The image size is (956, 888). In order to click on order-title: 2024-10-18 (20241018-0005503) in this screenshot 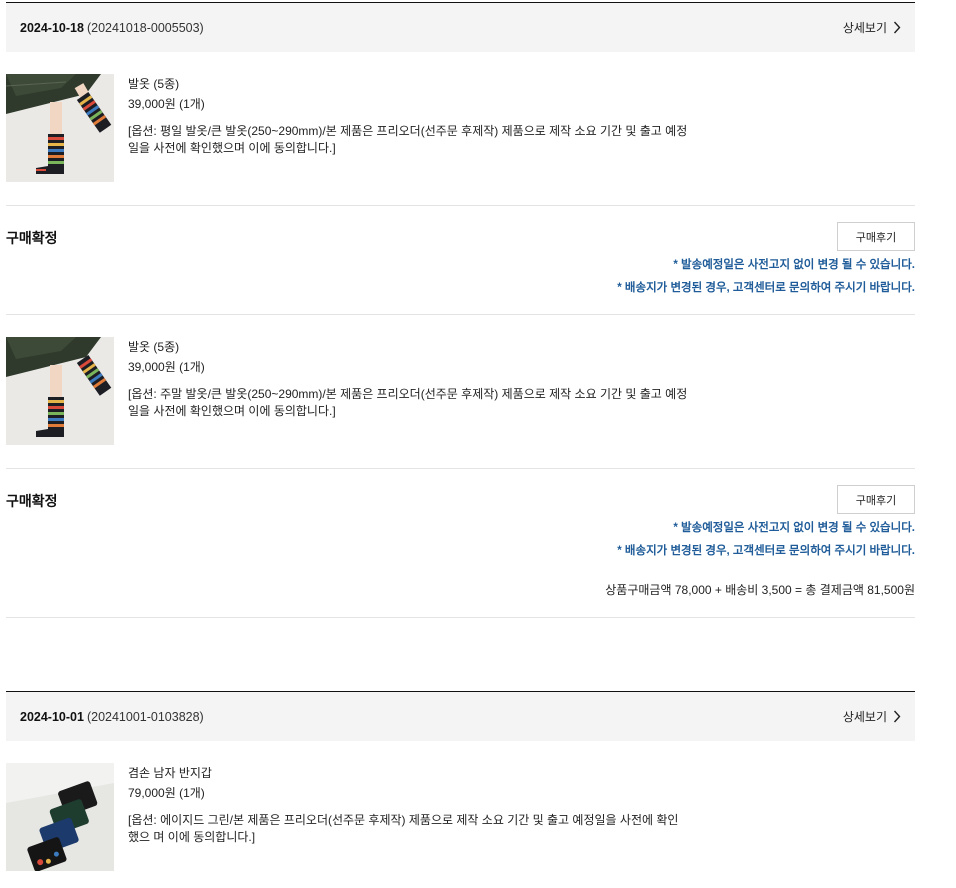, I will do `click(112, 28)`.